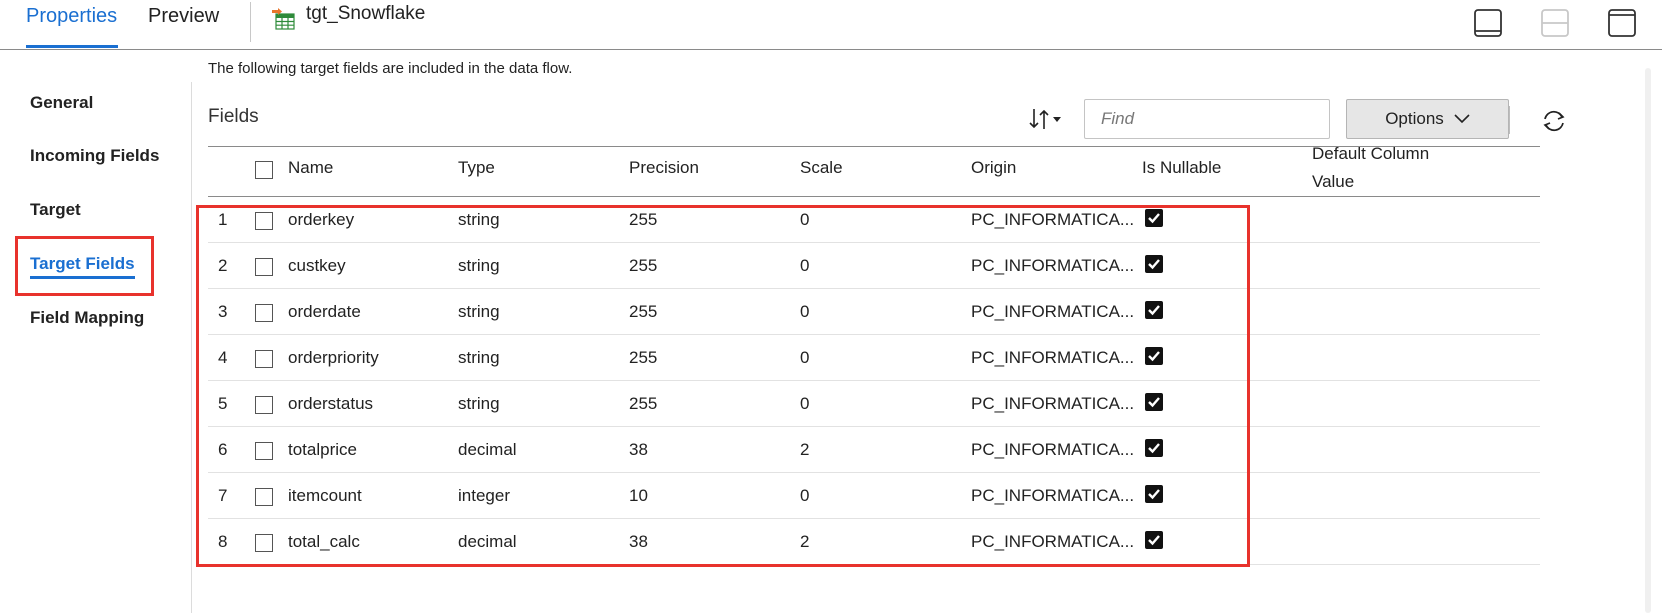 This screenshot has height=613, width=1662. What do you see at coordinates (223, 311) in the screenshot?
I see `row-index: 3` at bounding box center [223, 311].